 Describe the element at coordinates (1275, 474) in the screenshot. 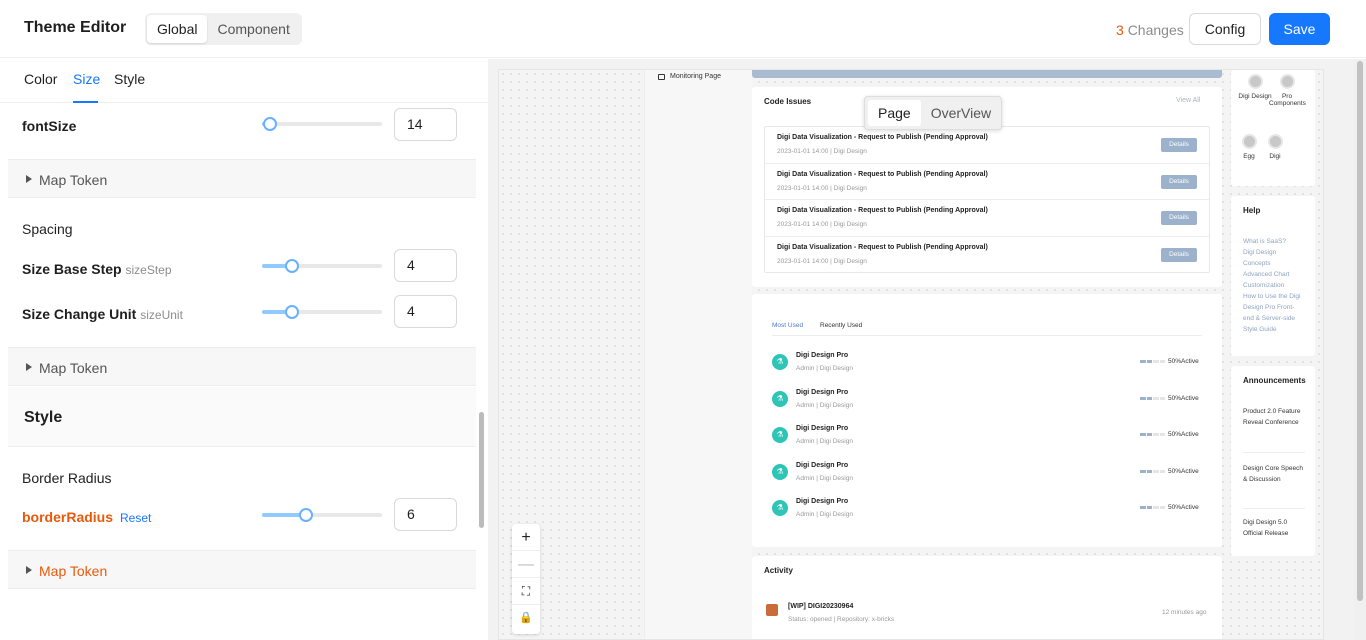

I see `announcement-item: Design Core Speech & Discussion` at that location.